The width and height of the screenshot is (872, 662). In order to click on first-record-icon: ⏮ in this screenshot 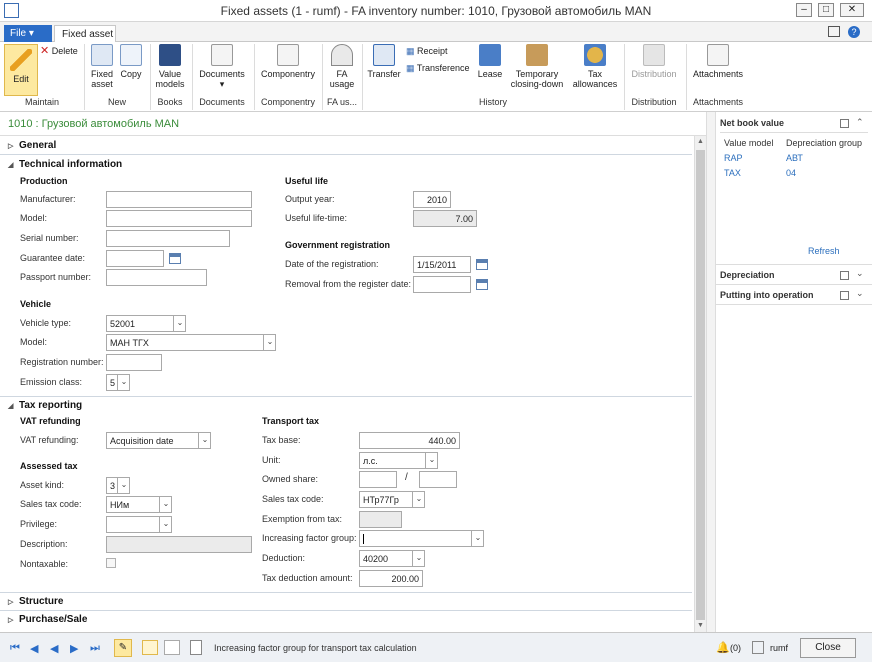, I will do `click(15, 648)`.